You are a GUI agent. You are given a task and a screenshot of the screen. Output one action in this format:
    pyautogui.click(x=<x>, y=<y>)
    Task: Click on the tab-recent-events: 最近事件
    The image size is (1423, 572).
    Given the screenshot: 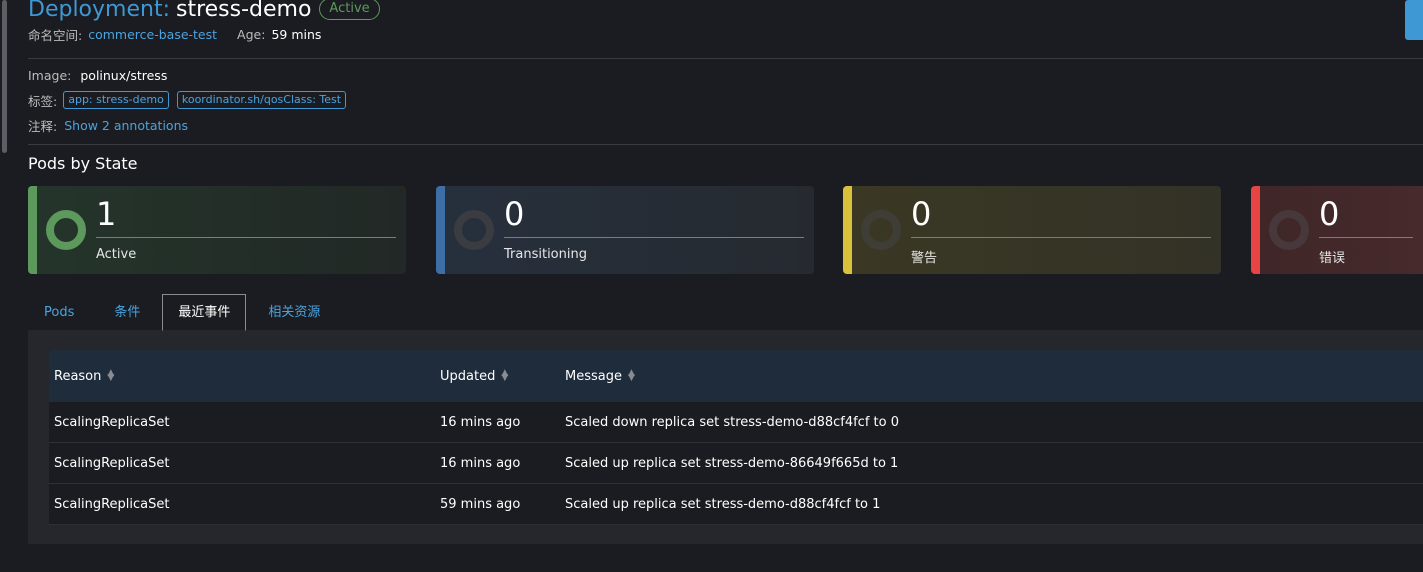 What is the action you would take?
    pyautogui.click(x=204, y=312)
    